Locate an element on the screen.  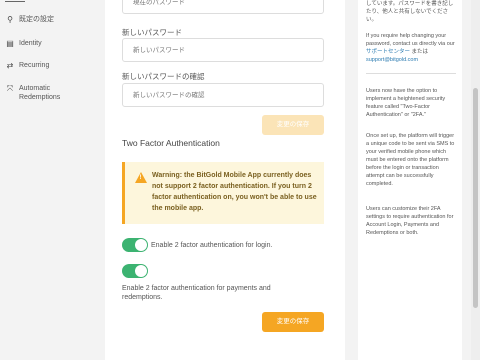
new-password-label: 新しいパスワード is located at coordinates (152, 32).